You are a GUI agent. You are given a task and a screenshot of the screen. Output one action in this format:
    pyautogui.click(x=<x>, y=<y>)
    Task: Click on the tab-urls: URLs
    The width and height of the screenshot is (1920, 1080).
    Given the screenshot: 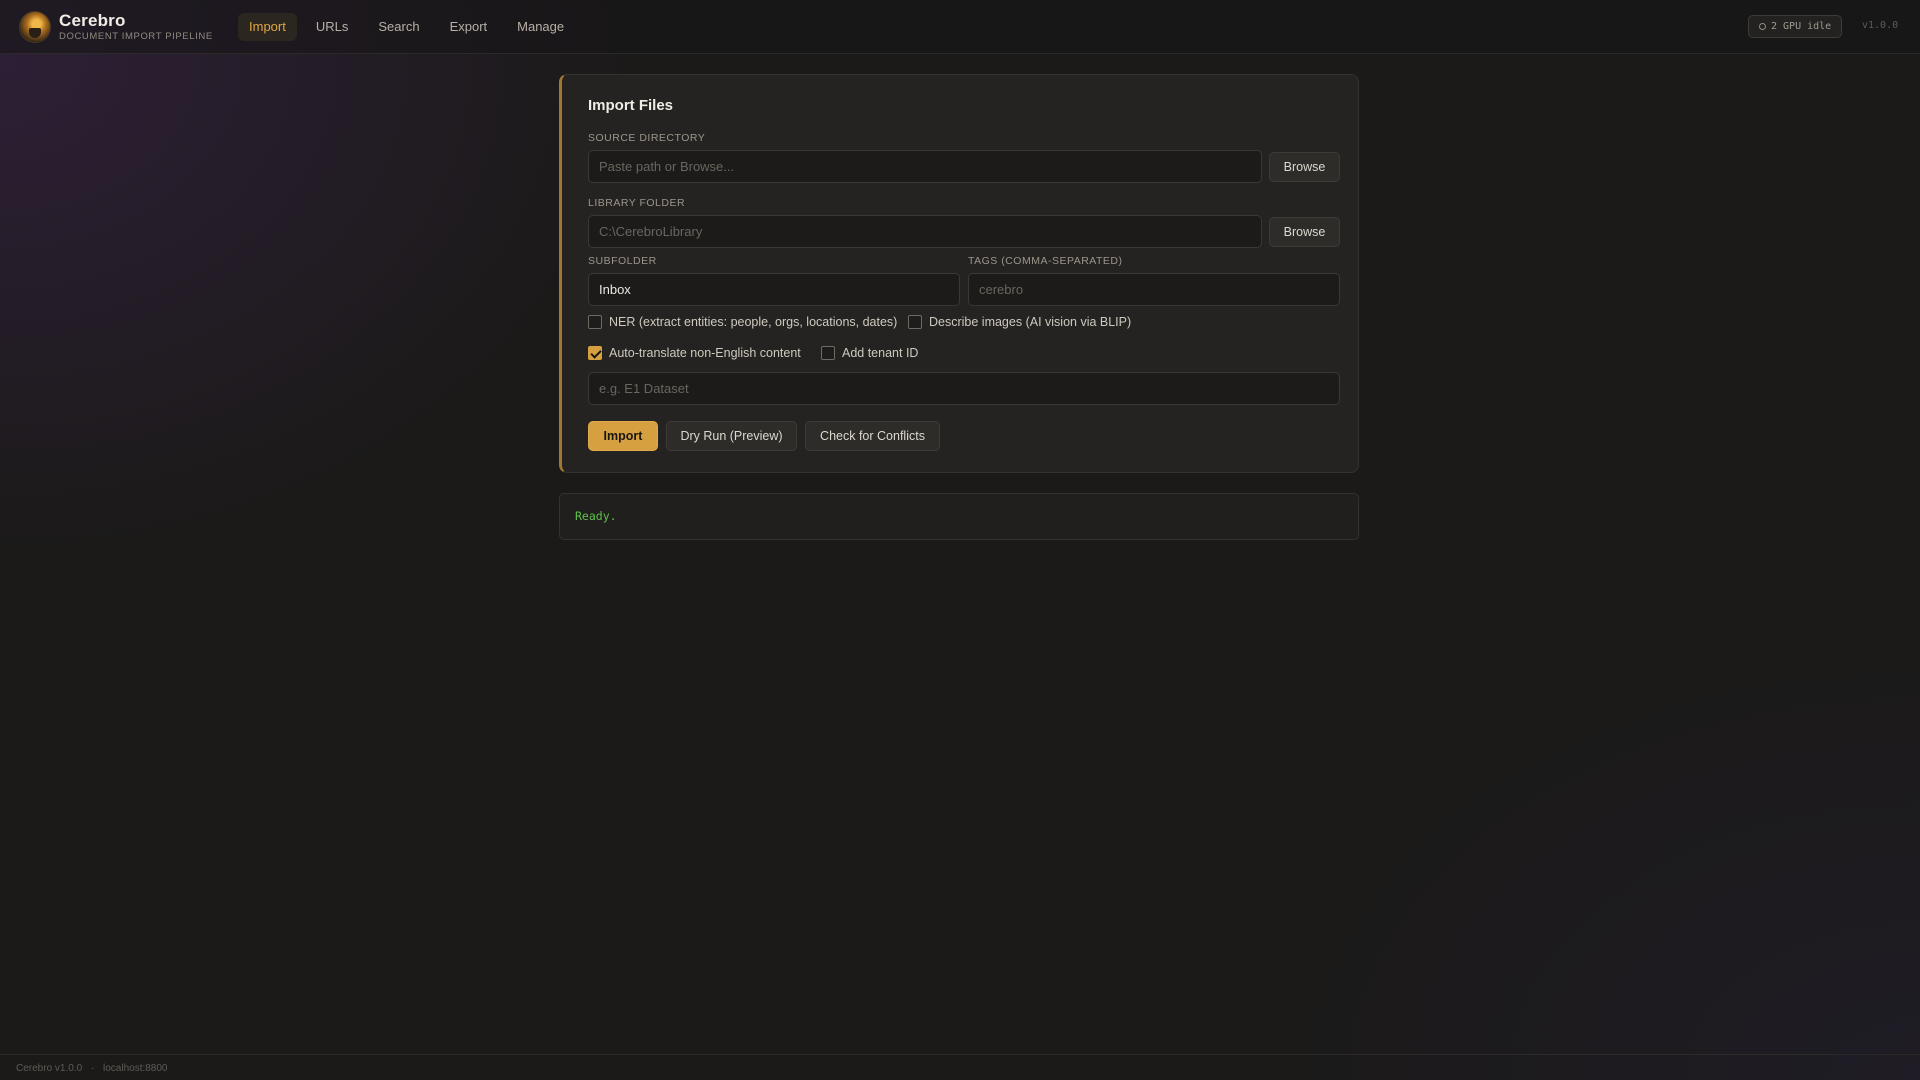 What is the action you would take?
    pyautogui.click(x=332, y=27)
    